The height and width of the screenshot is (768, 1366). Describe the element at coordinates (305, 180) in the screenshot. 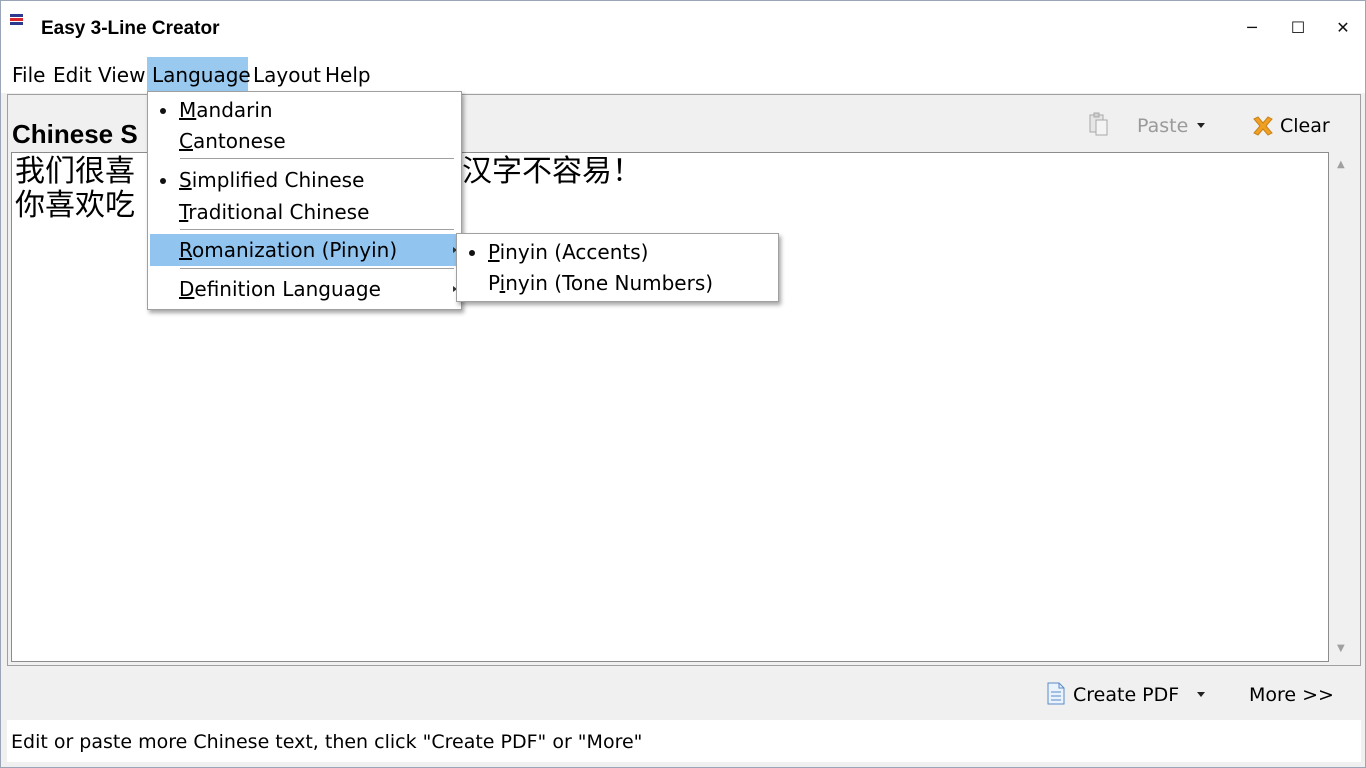

I see `menu-item-simplified-chinese: Simplified Chinese` at that location.